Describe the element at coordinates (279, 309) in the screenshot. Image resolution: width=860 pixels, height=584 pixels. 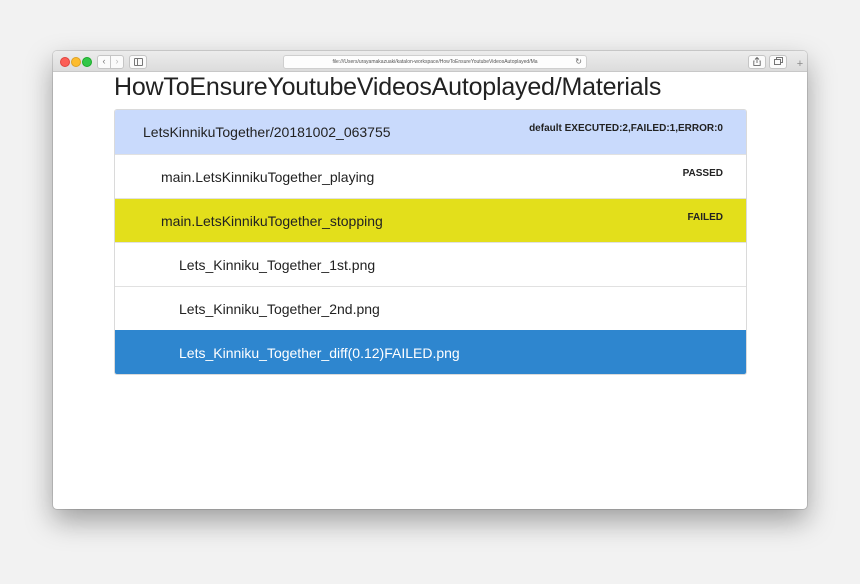
I see `file-label: Lets_Kinniku_Together_2nd.png` at that location.